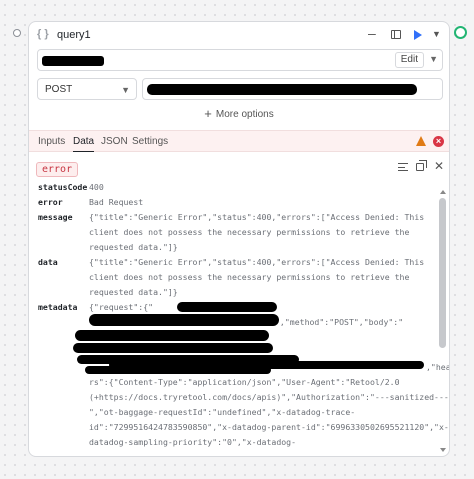 The image size is (474, 479). What do you see at coordinates (409, 60) in the screenshot?
I see `edit-button: Edit` at bounding box center [409, 60].